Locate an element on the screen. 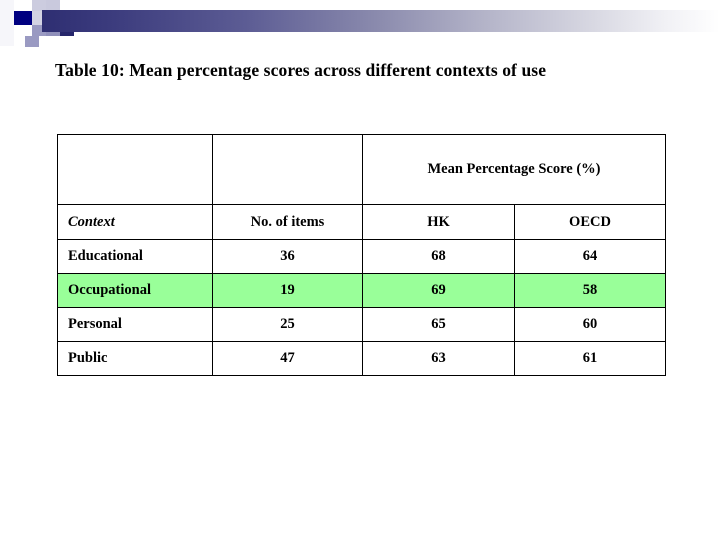 The image size is (720, 540). cell-hk: 65 is located at coordinates (438, 324).